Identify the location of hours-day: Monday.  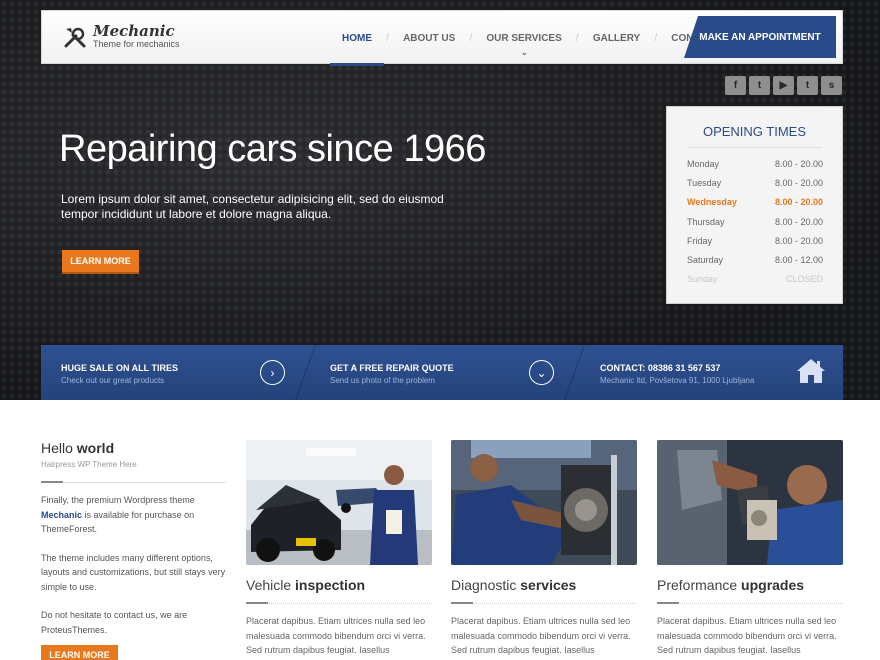
(703, 163).